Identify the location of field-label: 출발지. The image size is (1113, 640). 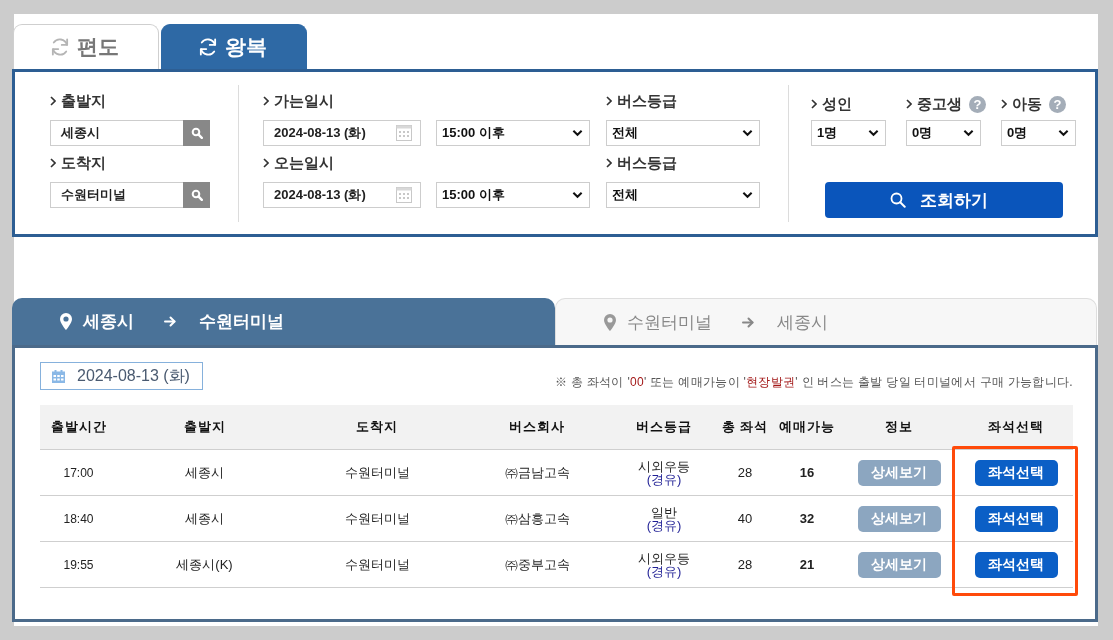
(83, 101).